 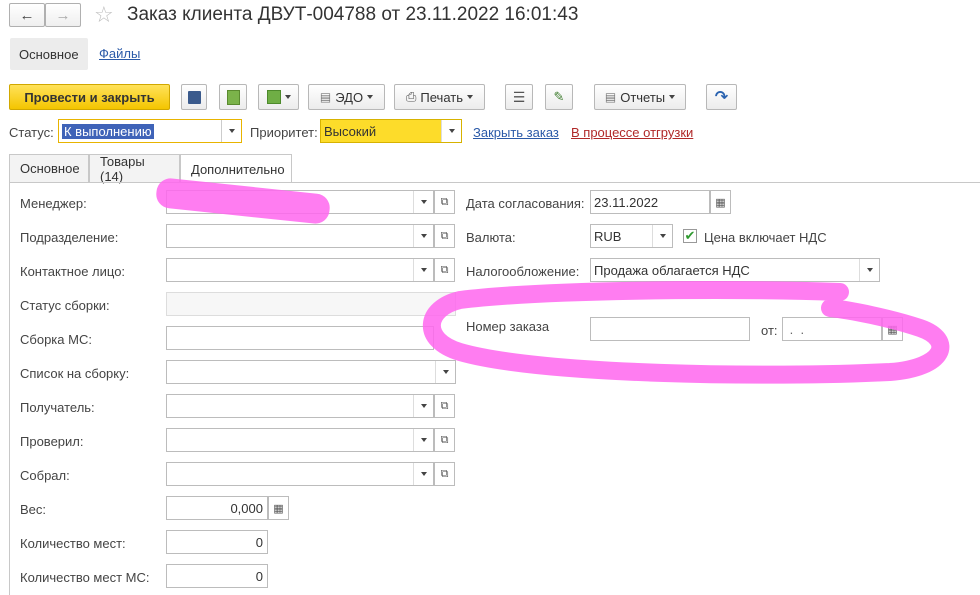 I want to click on checked-field, so click(x=300, y=440).